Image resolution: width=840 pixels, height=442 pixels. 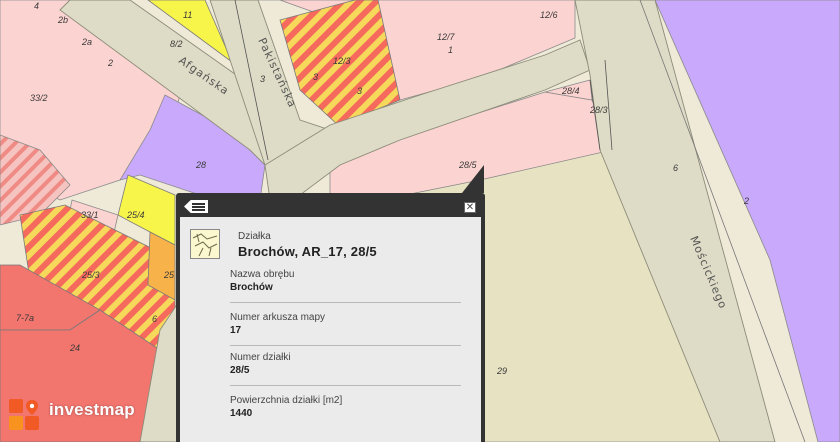 What do you see at coordinates (501, 371) in the screenshot?
I see `parcel-label: 29` at bounding box center [501, 371].